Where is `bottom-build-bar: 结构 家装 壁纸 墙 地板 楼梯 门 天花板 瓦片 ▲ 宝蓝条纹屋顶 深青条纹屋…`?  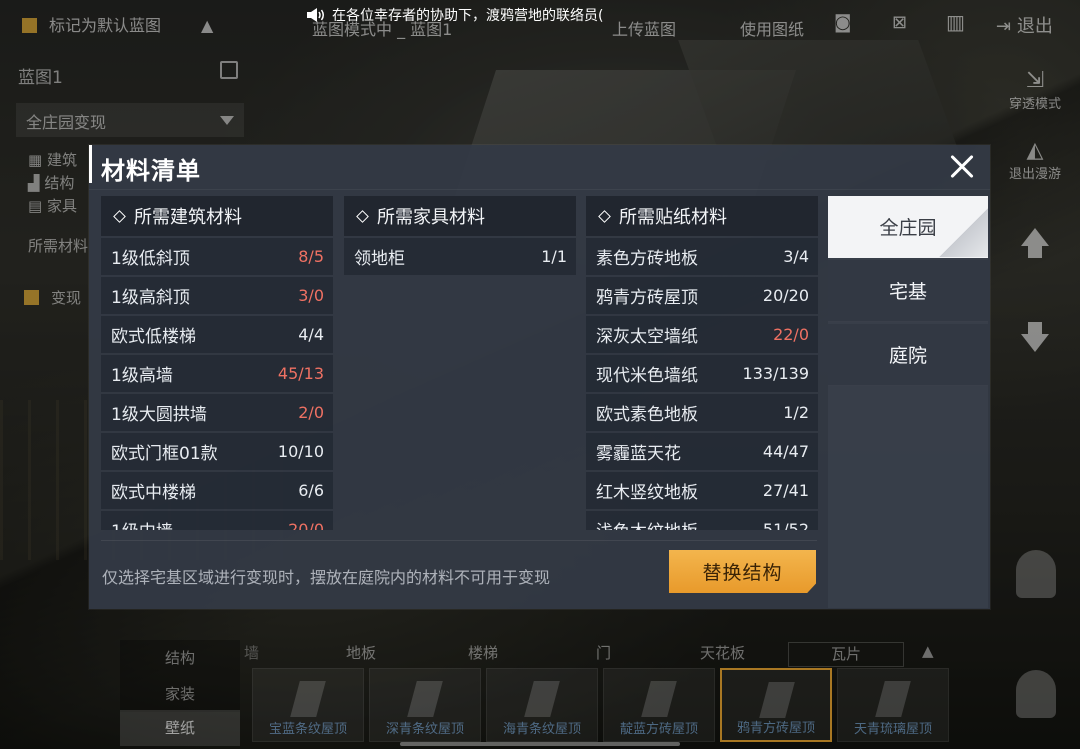 bottom-build-bar: 结构 家装 壁纸 墙 地板 楼梯 门 天花板 瓦片 ▲ 宝蓝条纹屋顶 深青条纹屋… is located at coordinates (540, 692).